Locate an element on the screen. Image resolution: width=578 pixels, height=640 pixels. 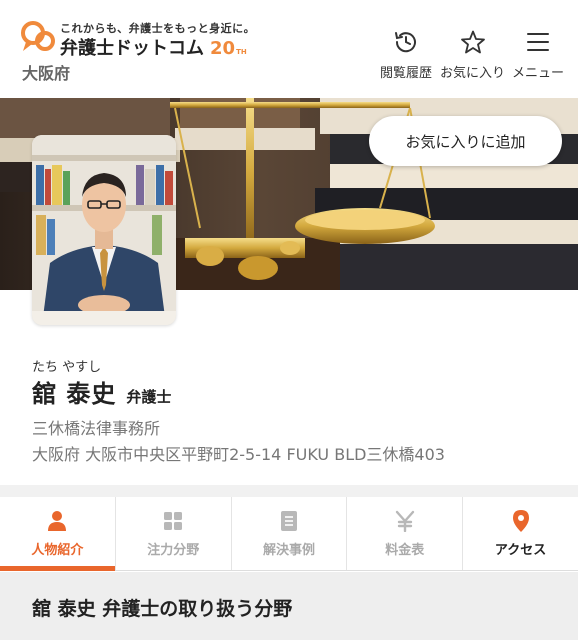
logo-icon is located at coordinates (38, 37).